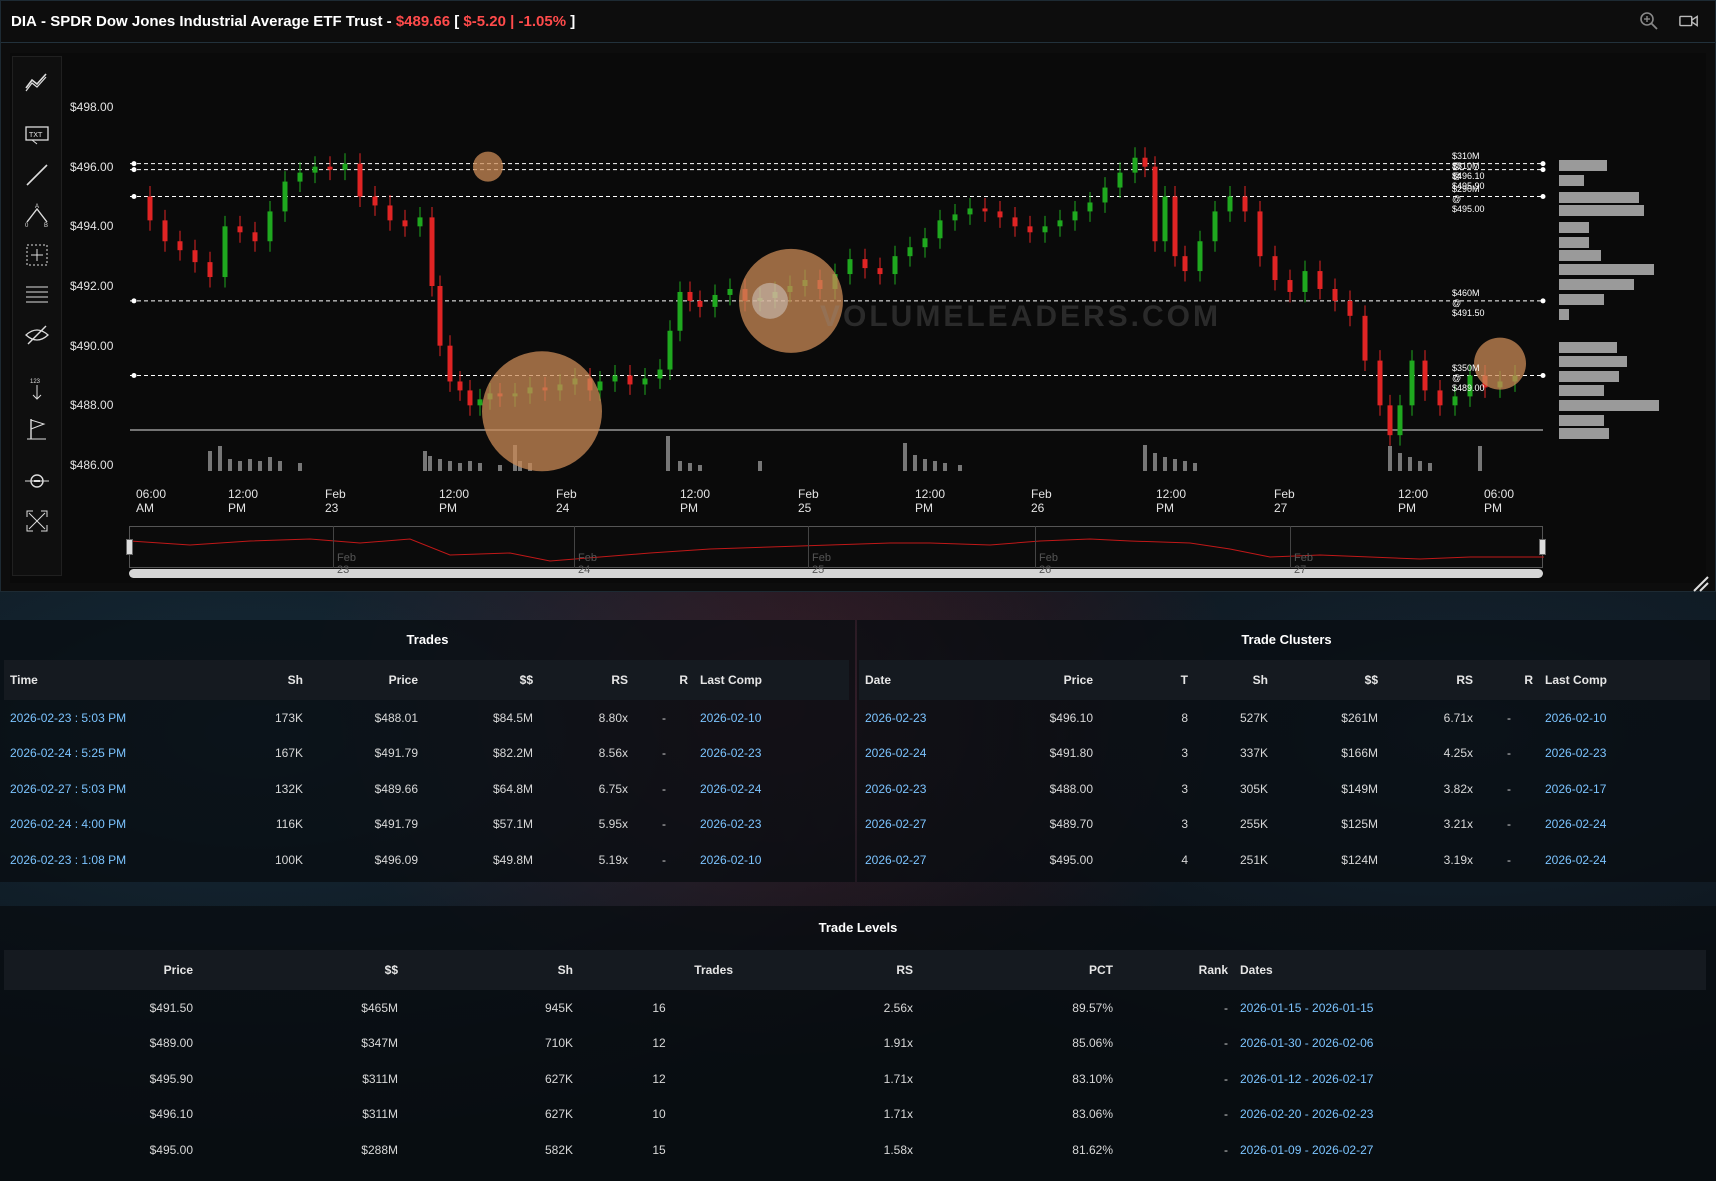 This screenshot has height=1181, width=1716. I want to click on resize-icon, so click(1700, 583).